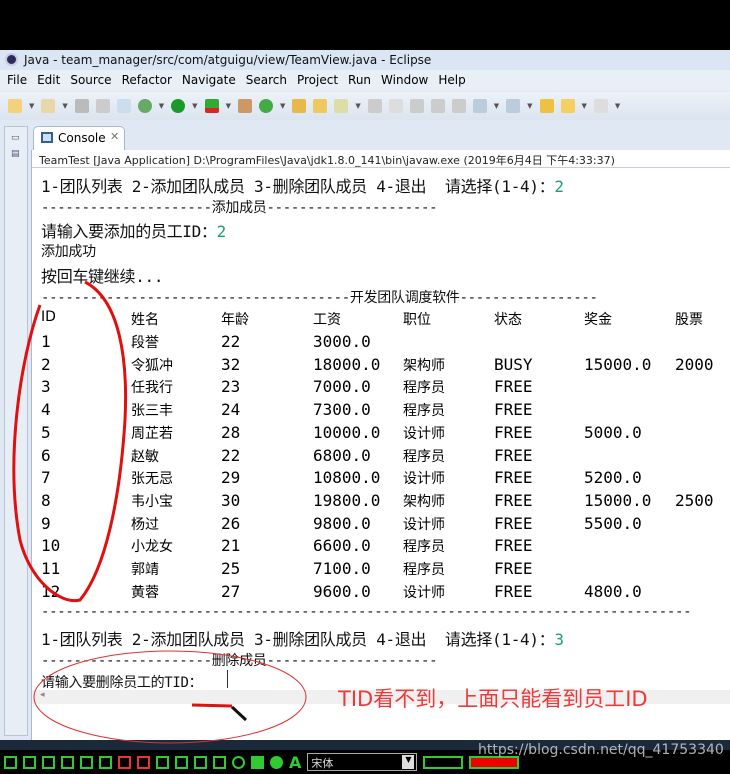 This screenshot has height=774, width=730. Describe the element at coordinates (46, 500) in the screenshot. I see `cell-id: 8` at that location.